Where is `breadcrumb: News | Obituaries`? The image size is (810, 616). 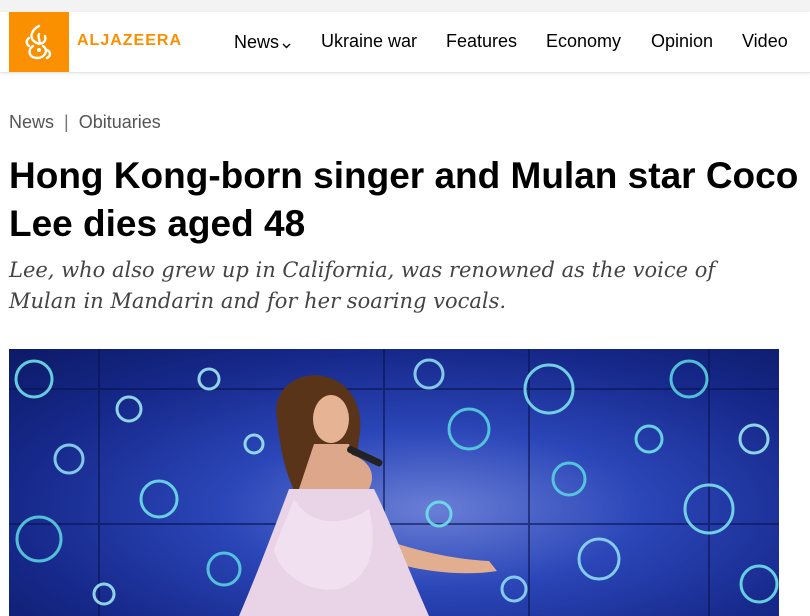 breadcrumb: News | Obituaries is located at coordinates (85, 122).